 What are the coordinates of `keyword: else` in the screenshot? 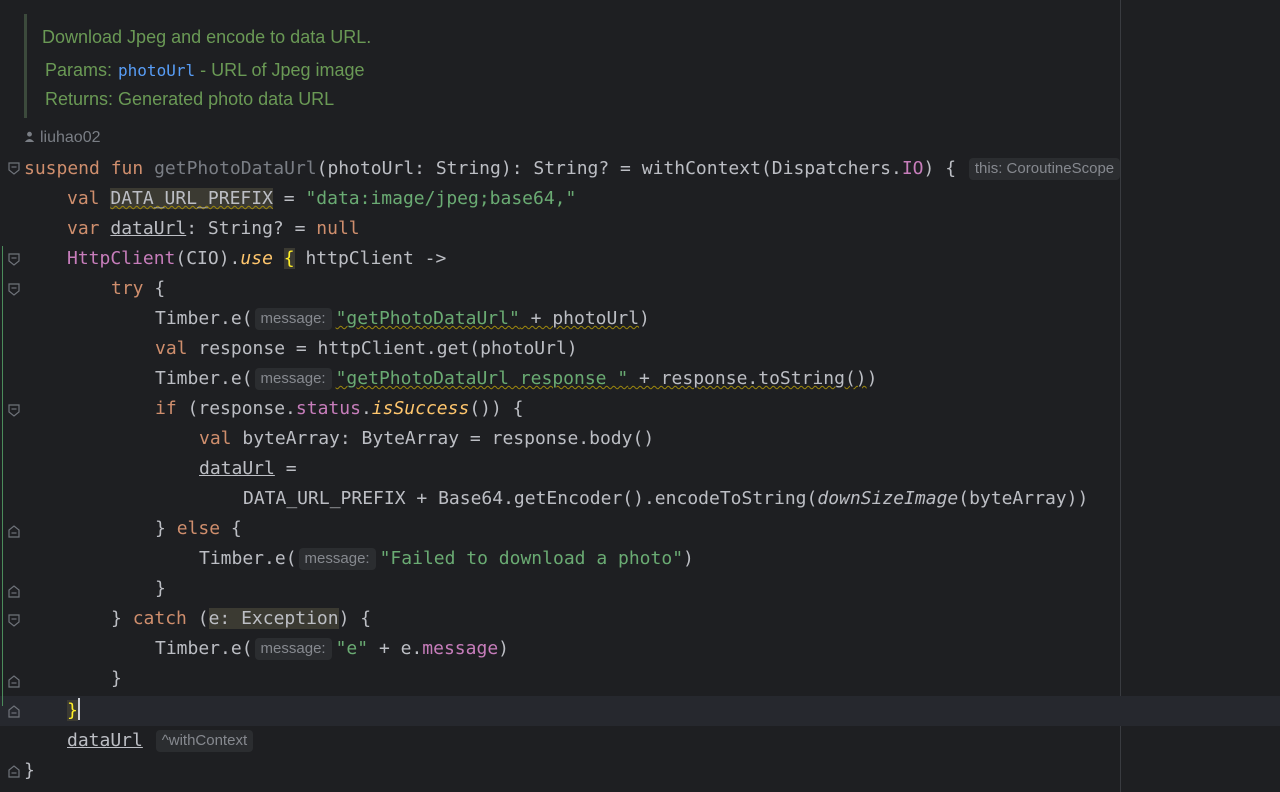 It's located at (198, 528).